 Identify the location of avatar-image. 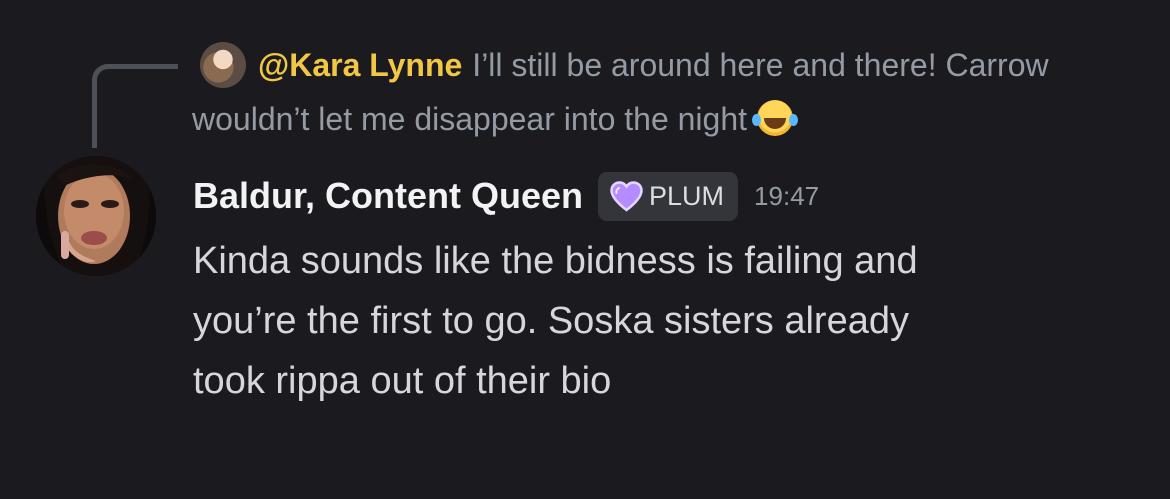
(96, 216).